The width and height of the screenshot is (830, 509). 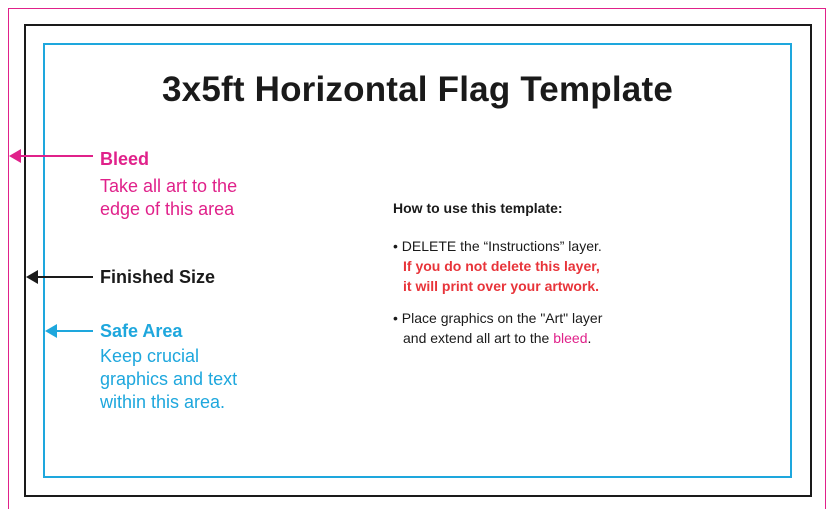 I want to click on instruction-step-continuation: and extend all art to the bleed., so click(x=558, y=338).